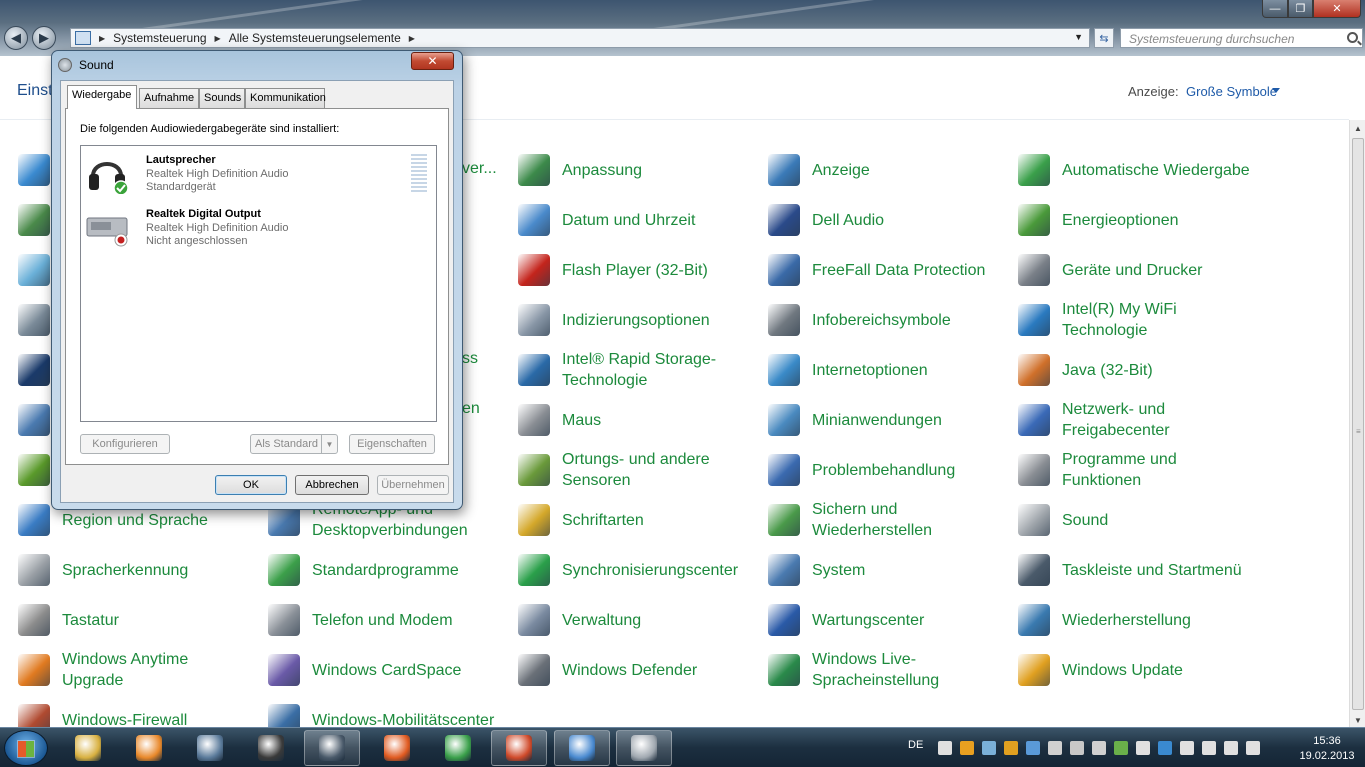 This screenshot has width=1365, height=767. Describe the element at coordinates (885, 220) in the screenshot. I see `cp-item-dell-audio: Dell Audio` at that location.